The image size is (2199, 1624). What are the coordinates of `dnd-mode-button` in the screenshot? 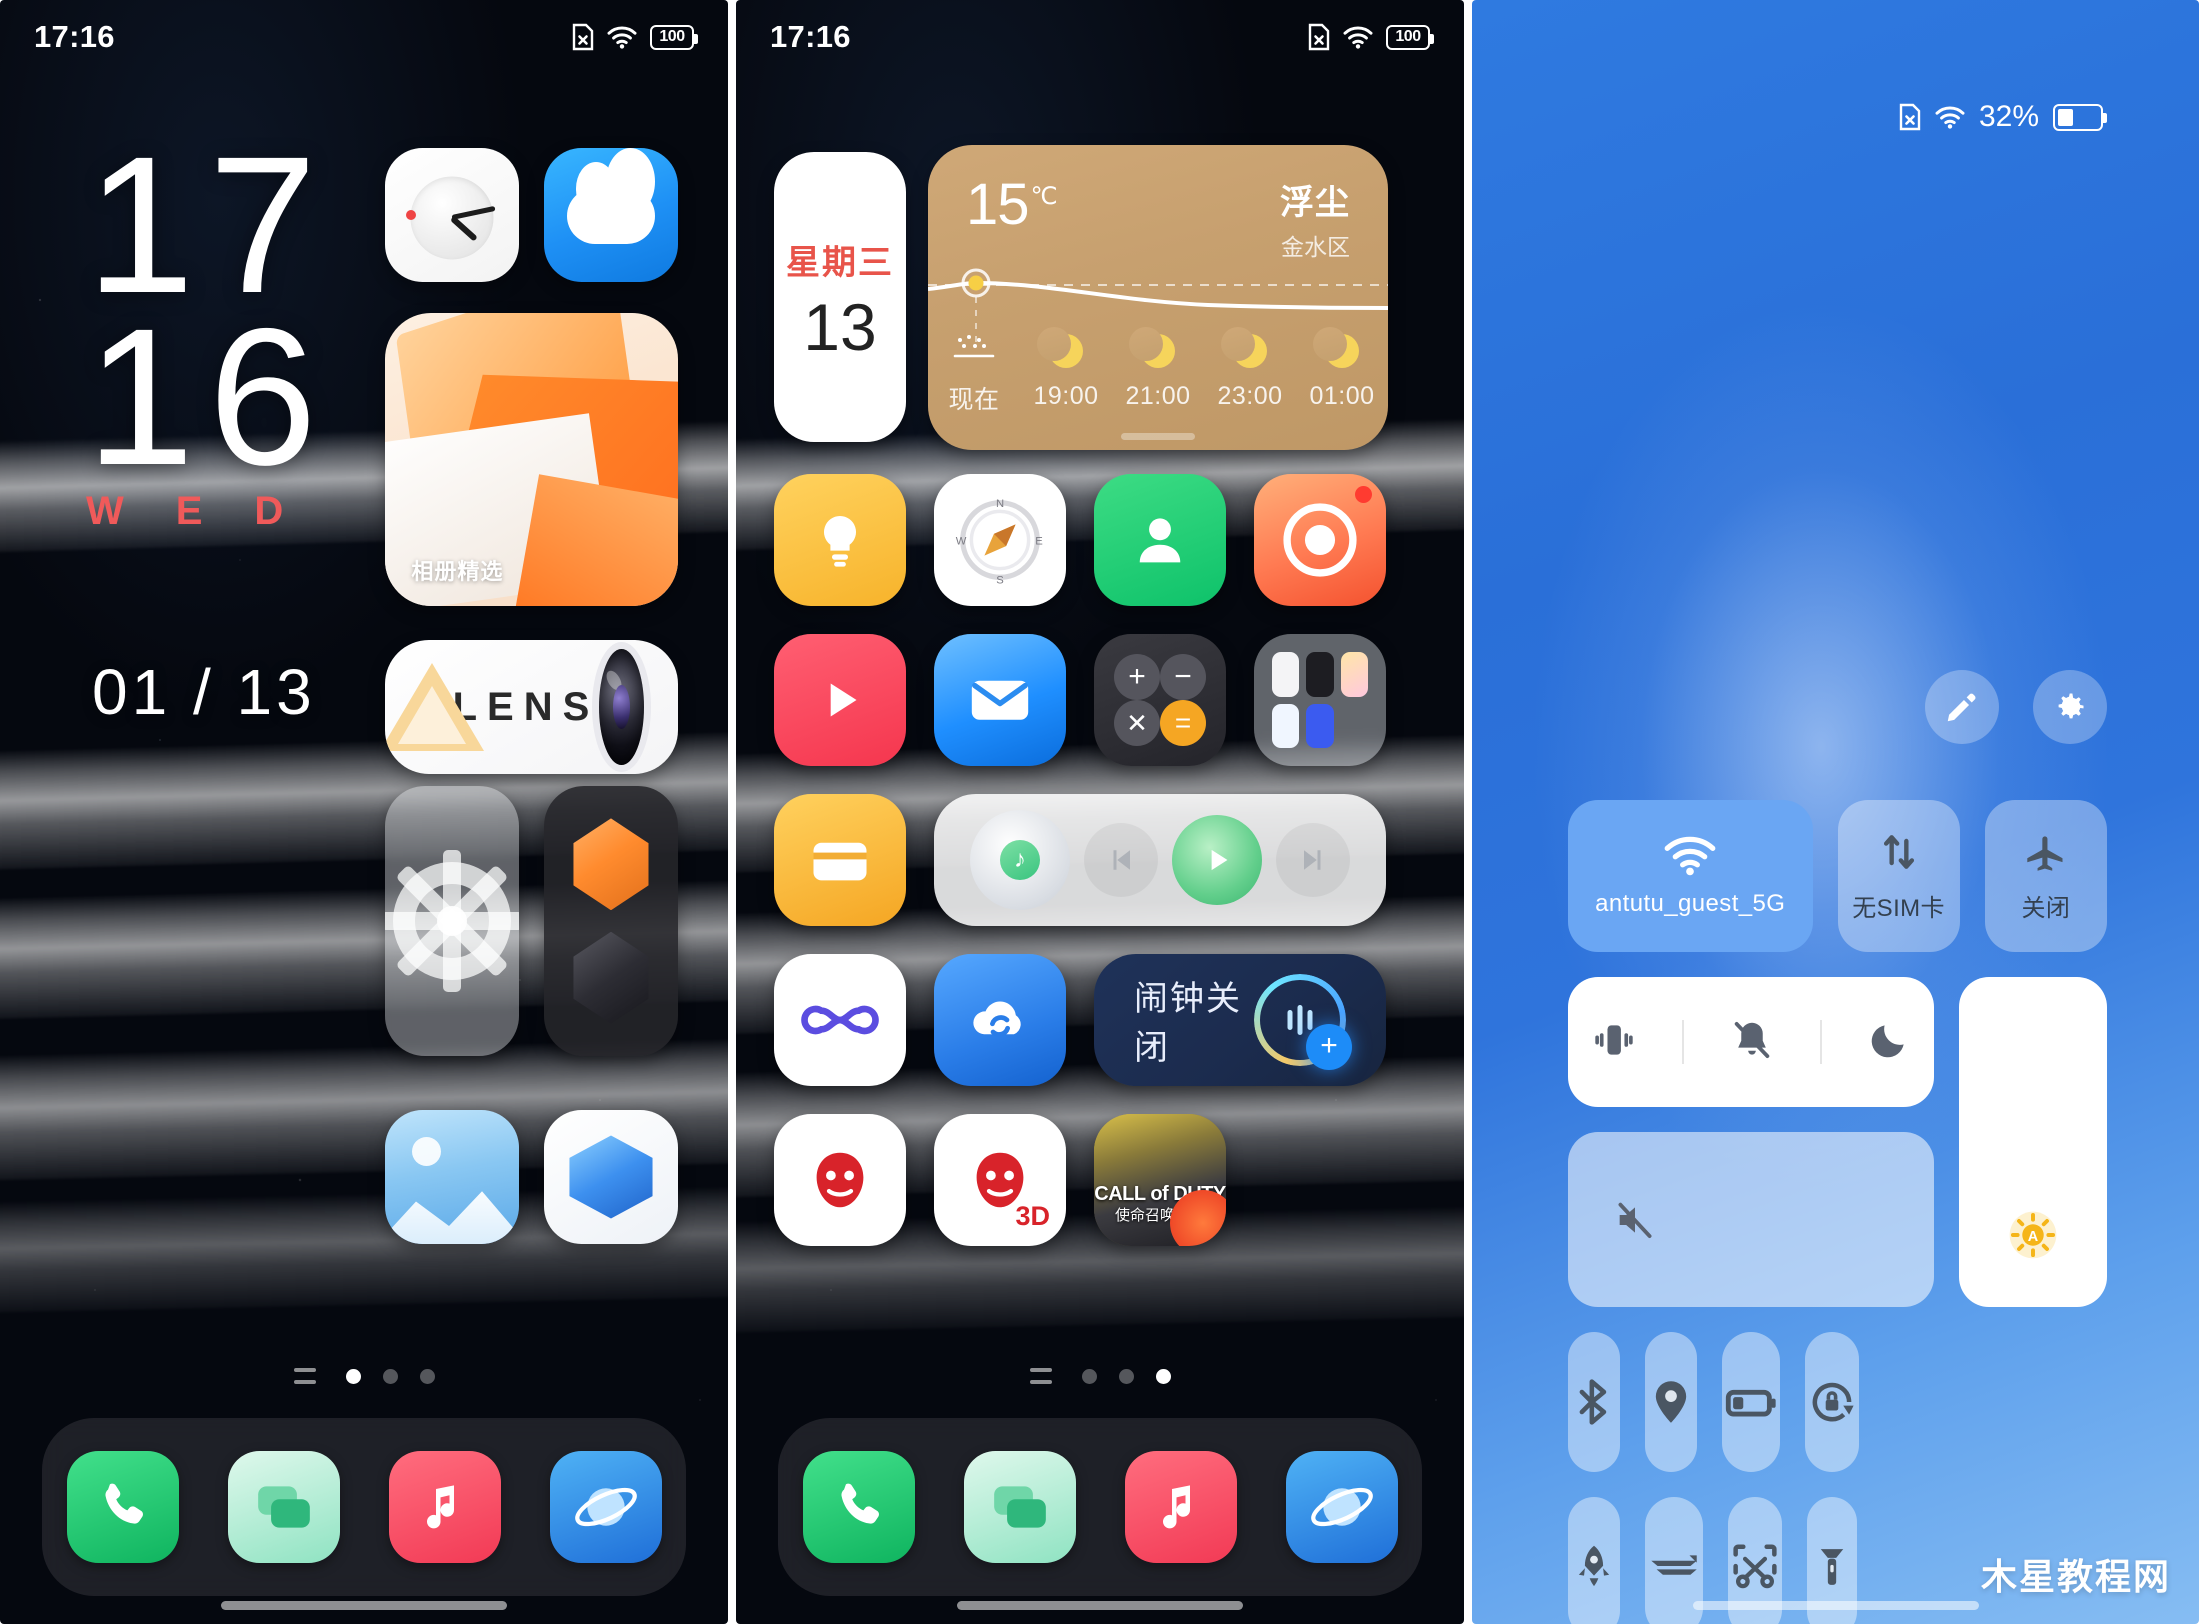 It's located at (1889, 1042).